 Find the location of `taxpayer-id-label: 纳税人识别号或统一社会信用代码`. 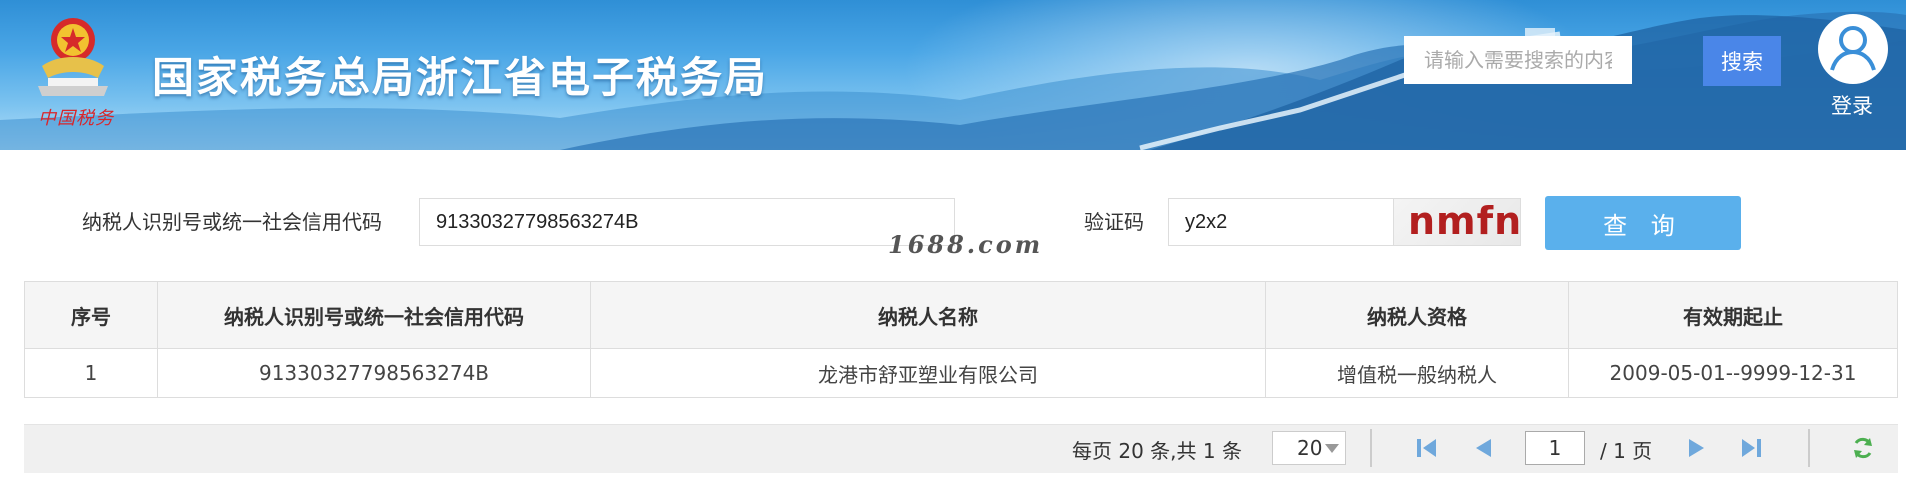

taxpayer-id-label: 纳税人识别号或统一社会信用代码 is located at coordinates (232, 222).